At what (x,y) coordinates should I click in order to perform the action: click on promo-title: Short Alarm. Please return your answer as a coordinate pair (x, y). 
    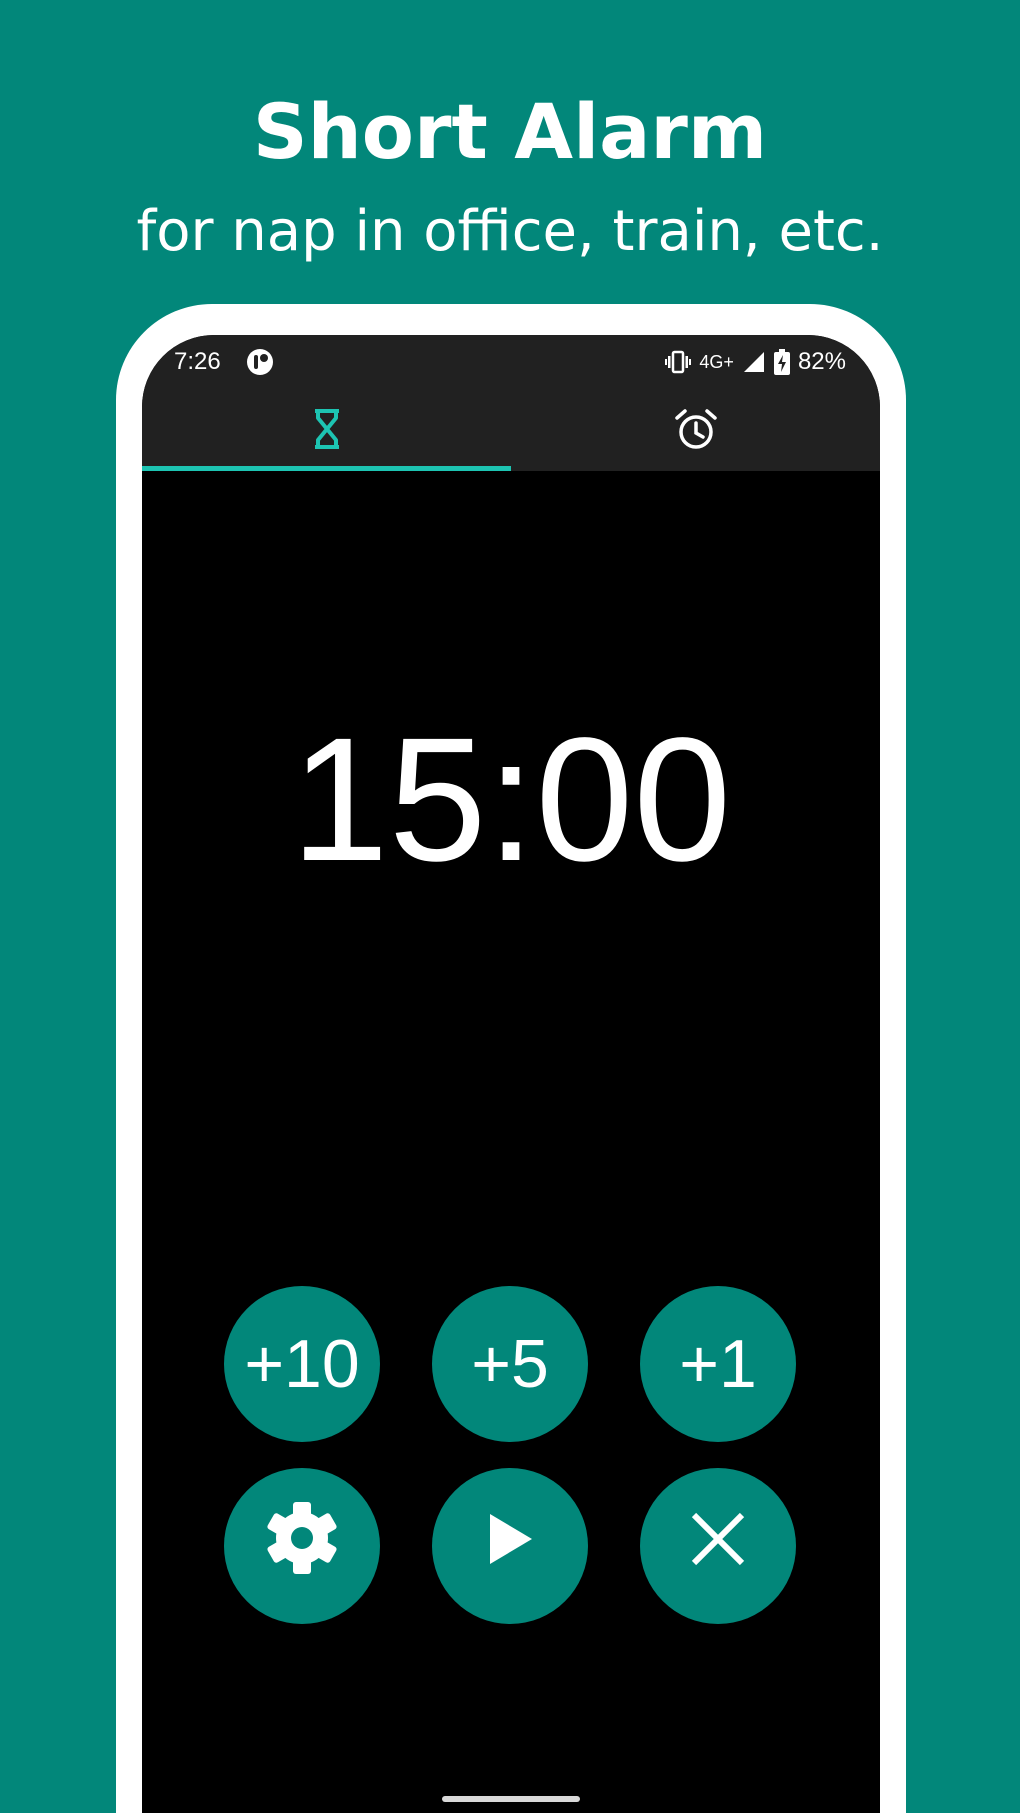
    Looking at the image, I should click on (510, 131).